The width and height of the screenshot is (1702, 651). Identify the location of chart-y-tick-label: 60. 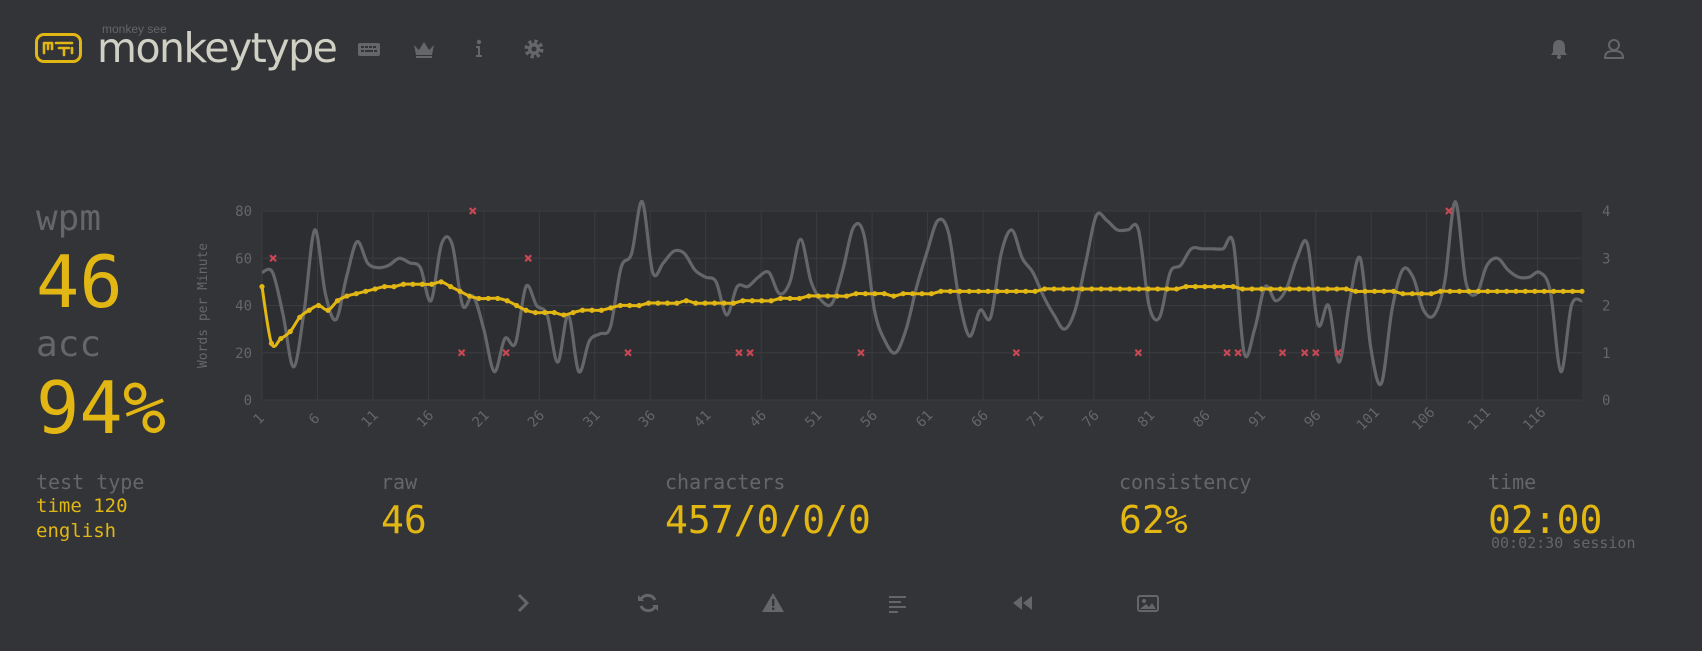
(243, 259).